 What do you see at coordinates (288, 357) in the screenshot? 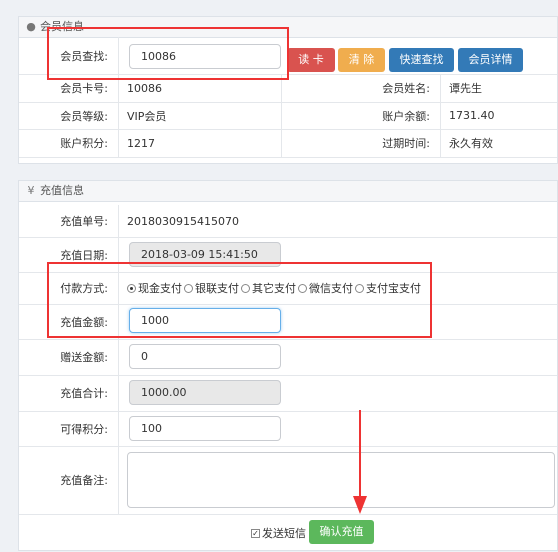
I see `bonus-row: 赠送金额: 0` at bounding box center [288, 357].